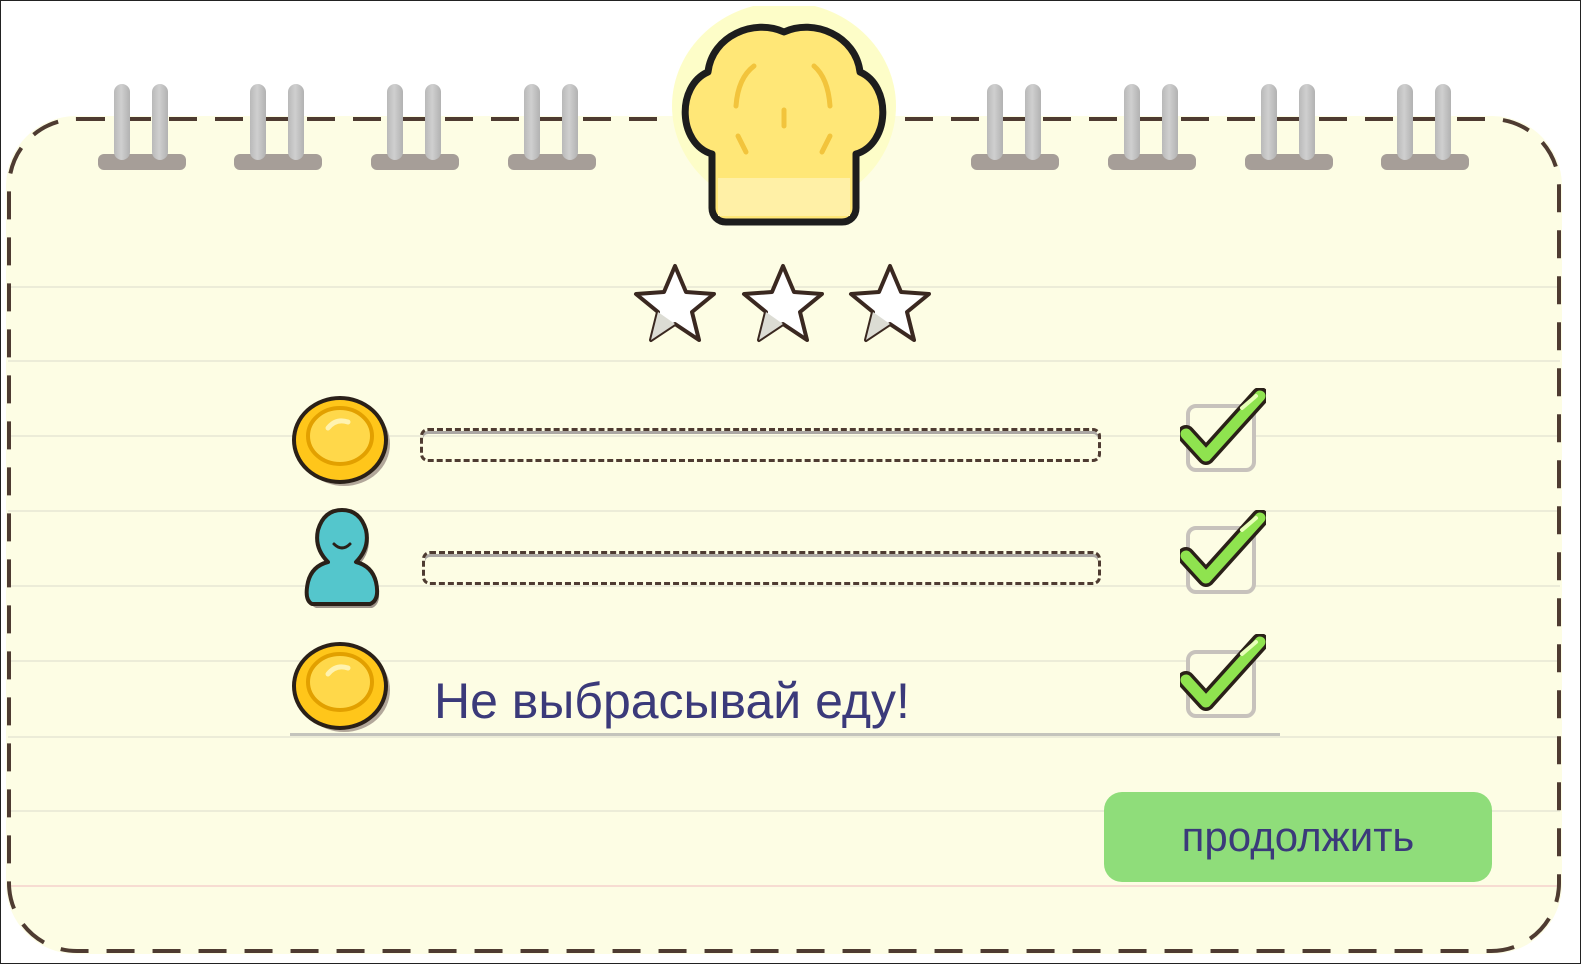 The width and height of the screenshot is (1583, 966). I want to click on ruled-line-margin, so click(784, 886).